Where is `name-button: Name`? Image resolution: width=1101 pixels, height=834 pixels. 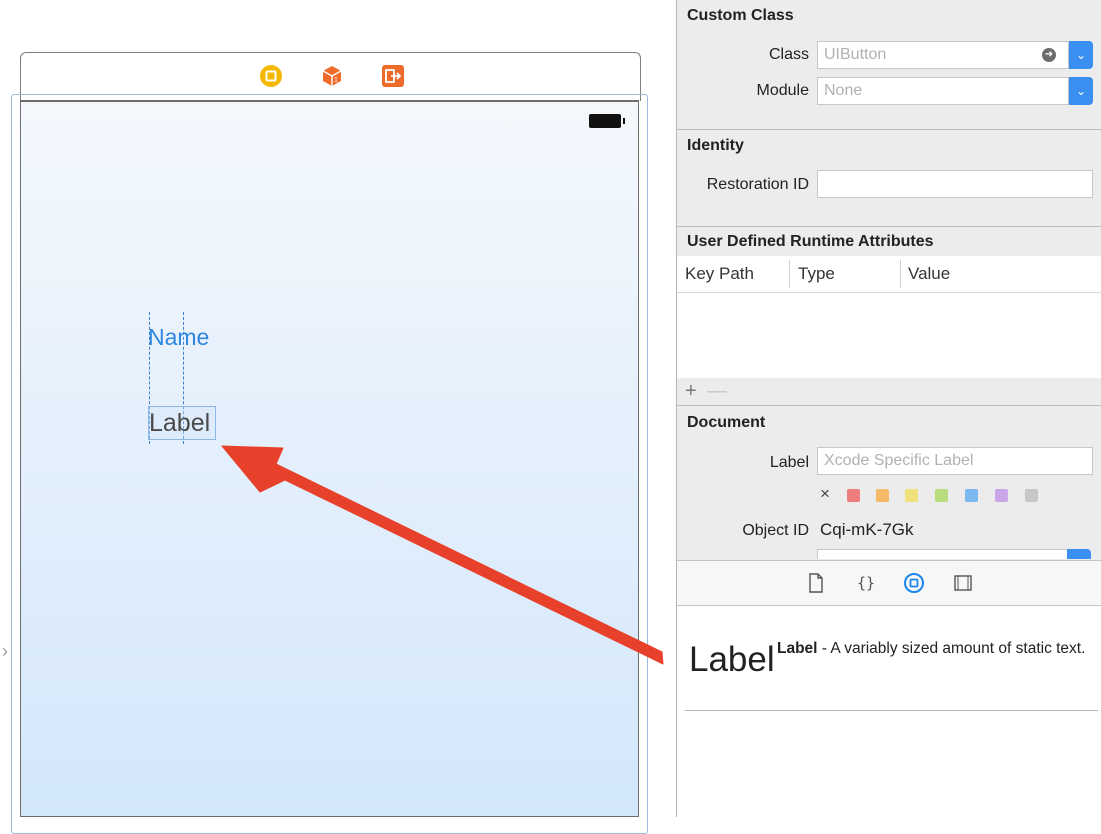 name-button: Name is located at coordinates (178, 337).